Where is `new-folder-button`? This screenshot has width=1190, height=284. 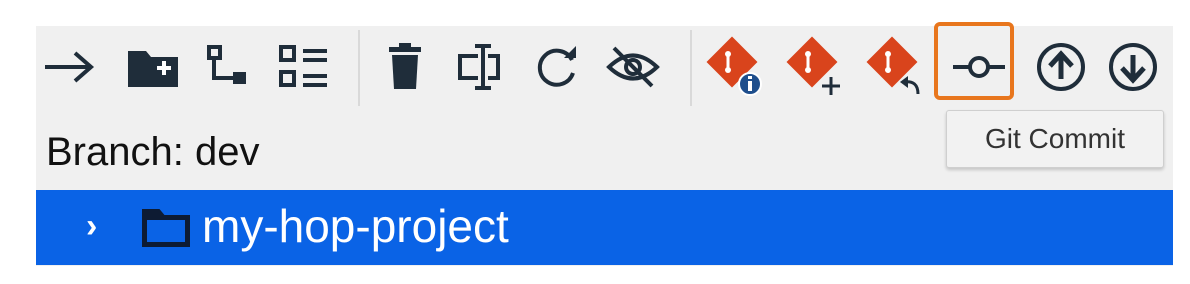
new-folder-button is located at coordinates (153, 67).